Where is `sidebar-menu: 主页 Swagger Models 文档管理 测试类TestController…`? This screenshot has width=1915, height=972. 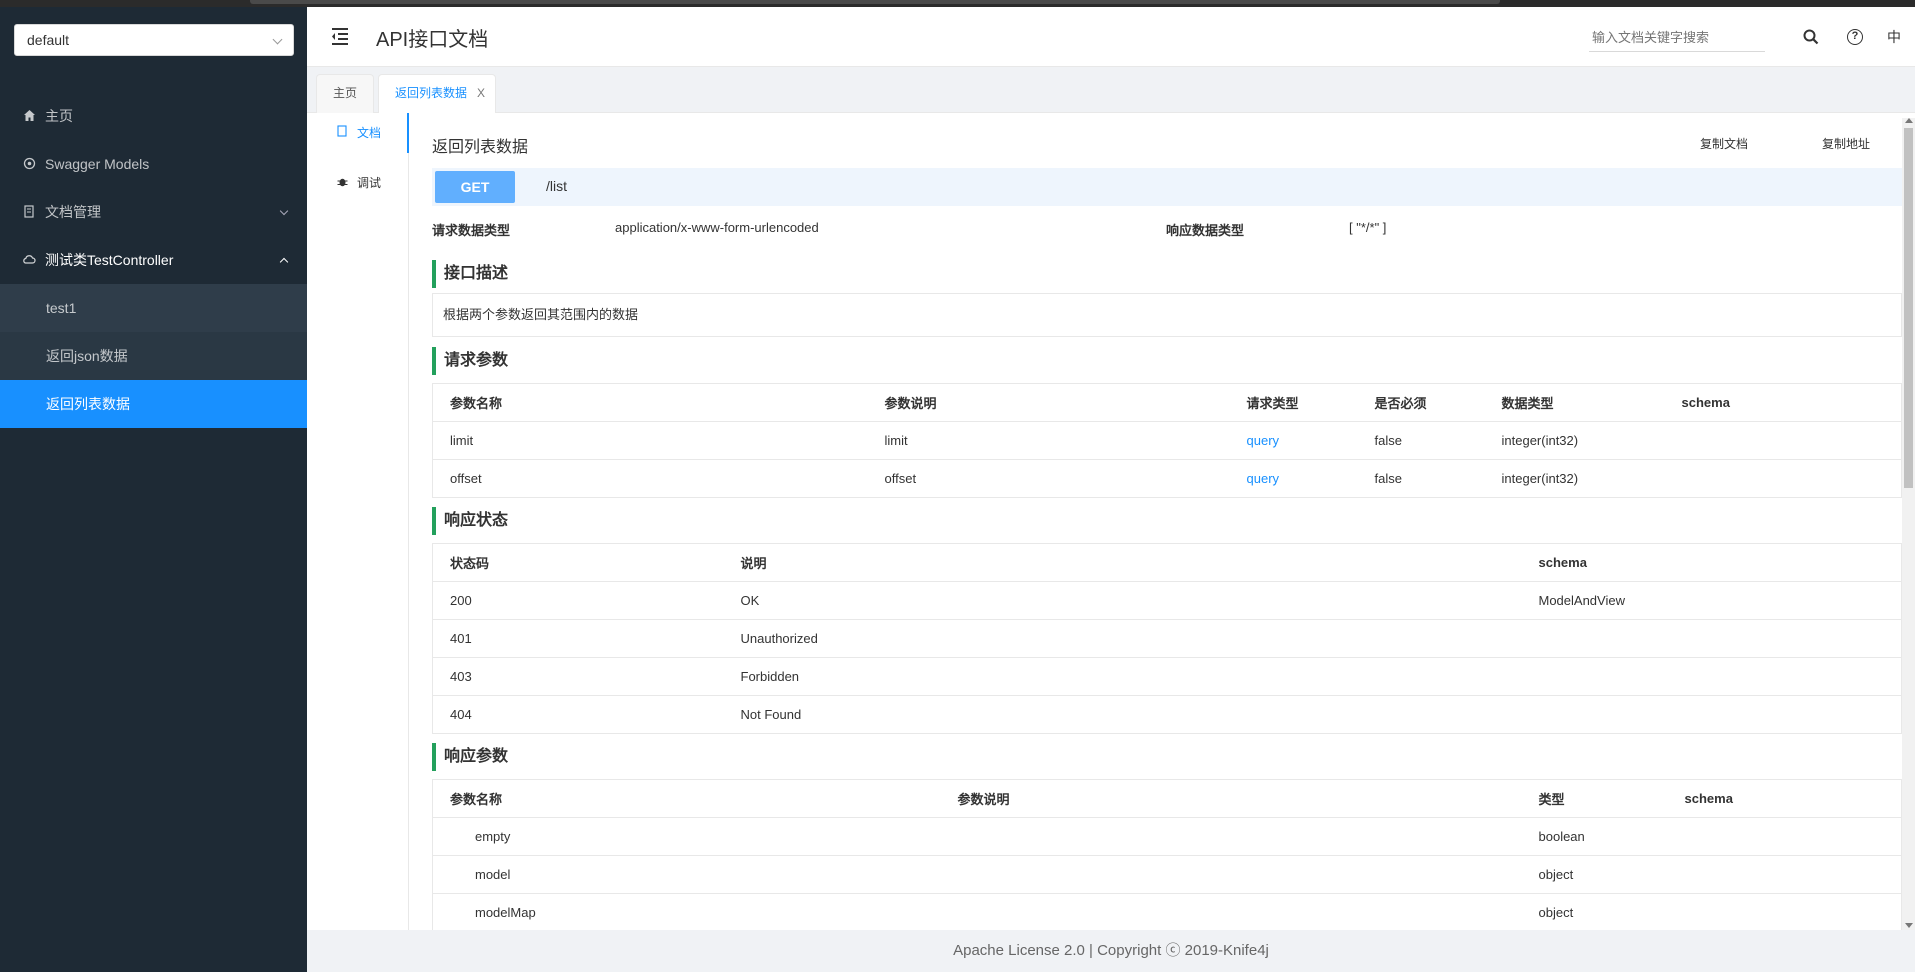
sidebar-menu: 主页 Swagger Models 文档管理 测试类TestController… is located at coordinates (153, 260).